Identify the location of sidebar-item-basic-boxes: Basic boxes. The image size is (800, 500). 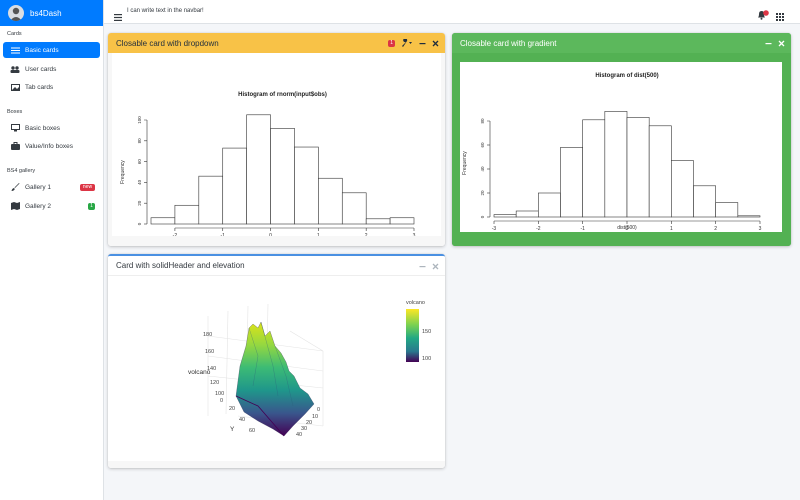
(51, 128).